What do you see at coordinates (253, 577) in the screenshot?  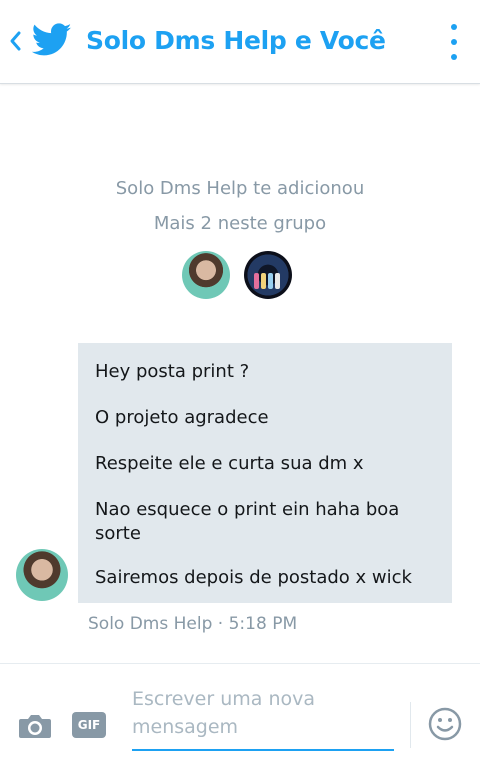 I see `message-line: Sairemos depois de postado x wick` at bounding box center [253, 577].